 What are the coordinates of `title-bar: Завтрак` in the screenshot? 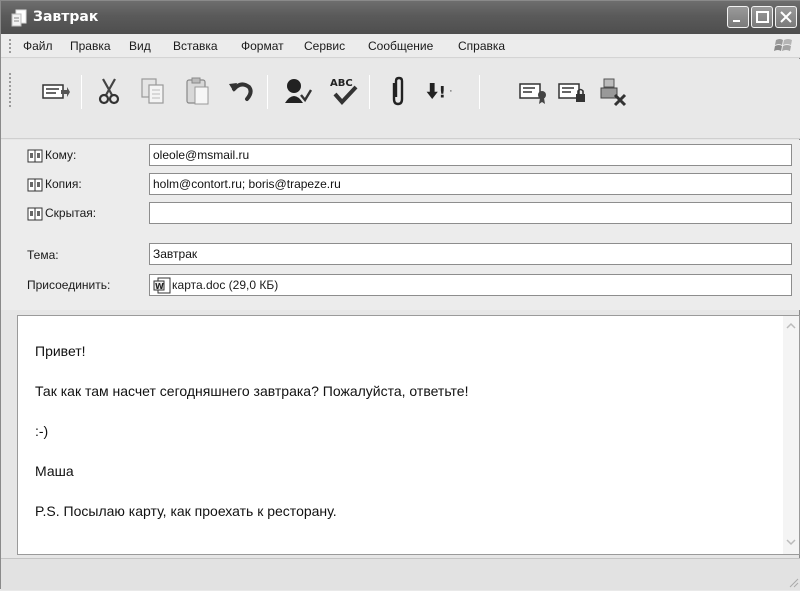 It's located at (400, 17).